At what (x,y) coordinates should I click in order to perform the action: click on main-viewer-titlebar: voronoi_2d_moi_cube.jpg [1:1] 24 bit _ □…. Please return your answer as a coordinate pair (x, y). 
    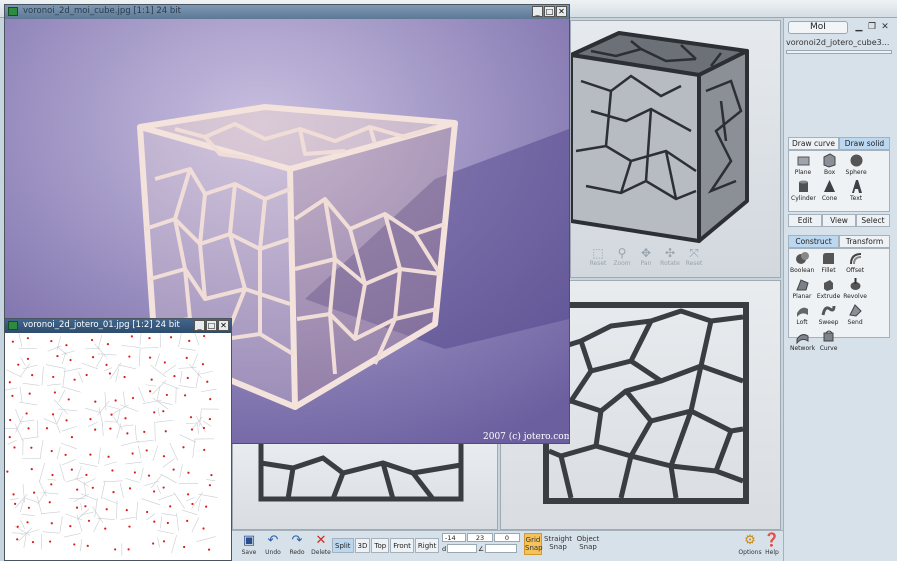
    Looking at the image, I should click on (287, 12).